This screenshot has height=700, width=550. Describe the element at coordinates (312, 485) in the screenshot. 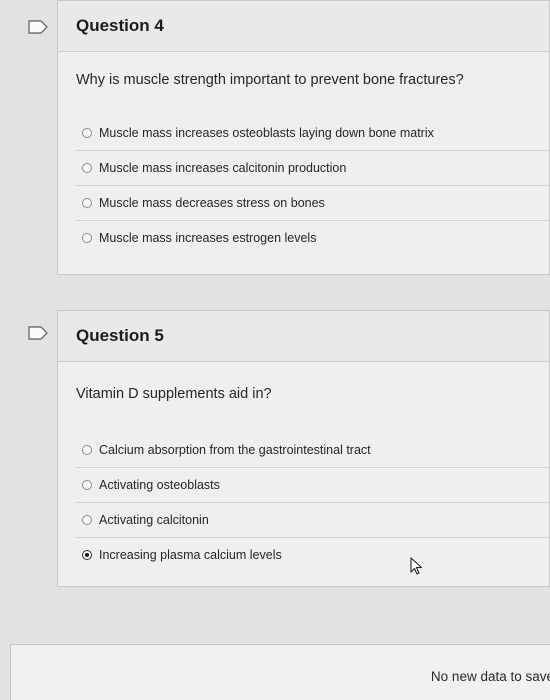

I see `answer-option: Activating osteoblasts` at that location.